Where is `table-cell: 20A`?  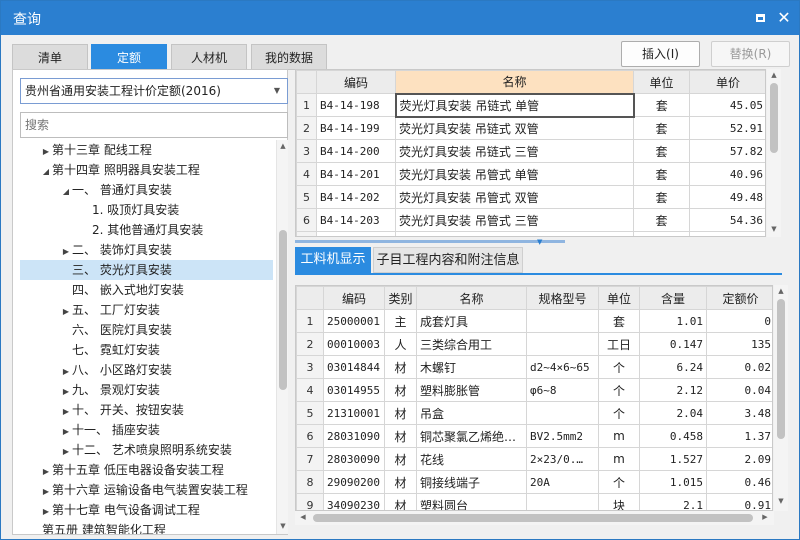 table-cell: 20A is located at coordinates (562, 482).